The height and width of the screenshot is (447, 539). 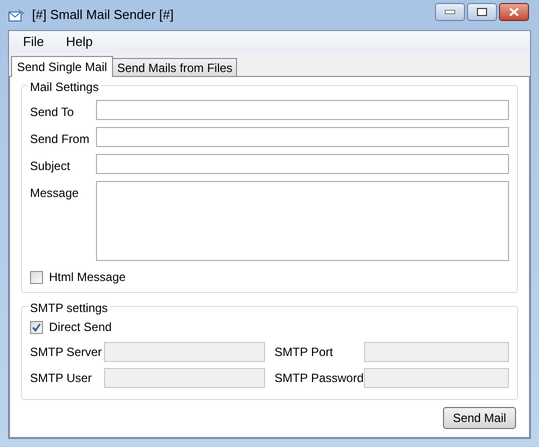 I want to click on minimize-icon, so click(x=450, y=12).